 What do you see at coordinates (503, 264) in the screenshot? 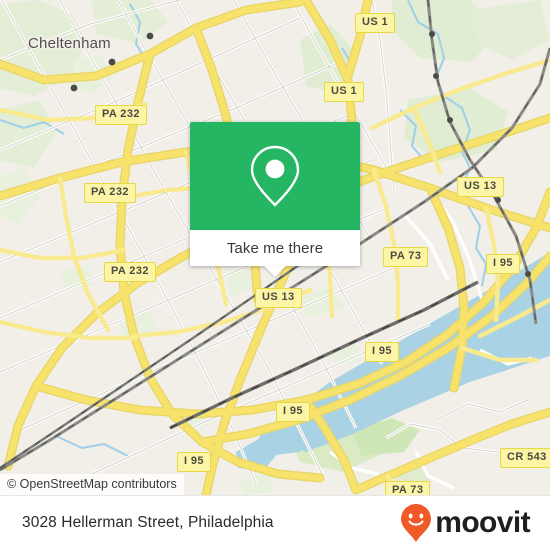
I see `road-shield-i95-a: I 95` at bounding box center [503, 264].